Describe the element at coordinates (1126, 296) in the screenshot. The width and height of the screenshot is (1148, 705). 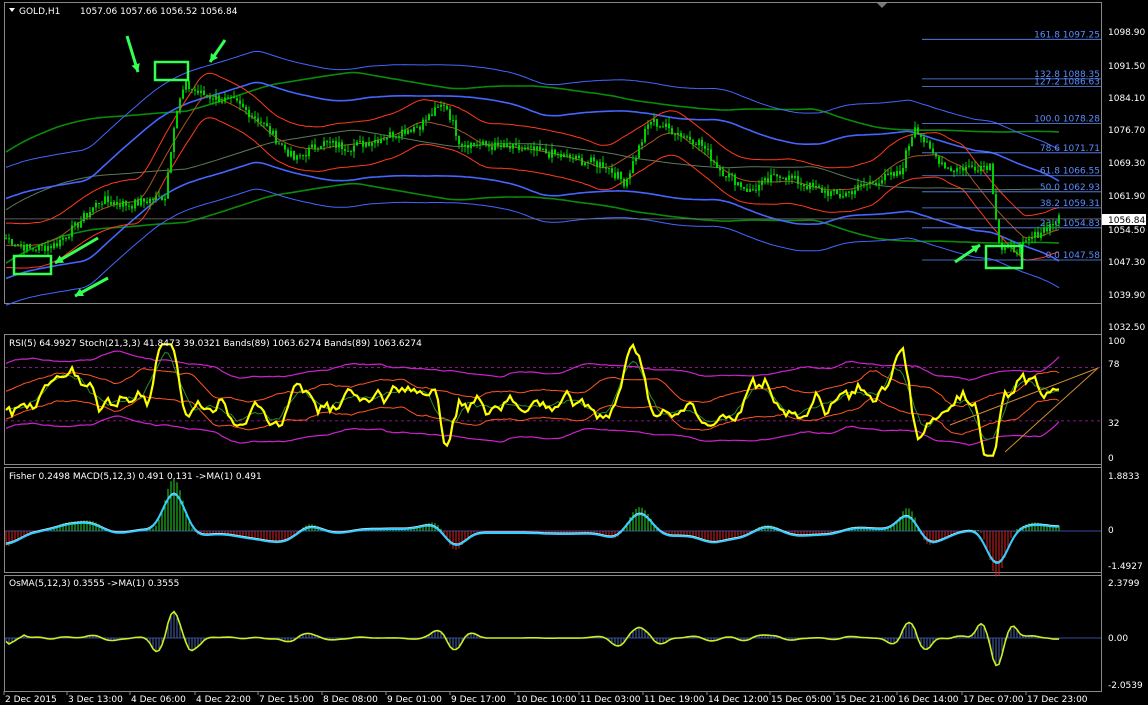
I see `price-tick: 1039.90` at that location.